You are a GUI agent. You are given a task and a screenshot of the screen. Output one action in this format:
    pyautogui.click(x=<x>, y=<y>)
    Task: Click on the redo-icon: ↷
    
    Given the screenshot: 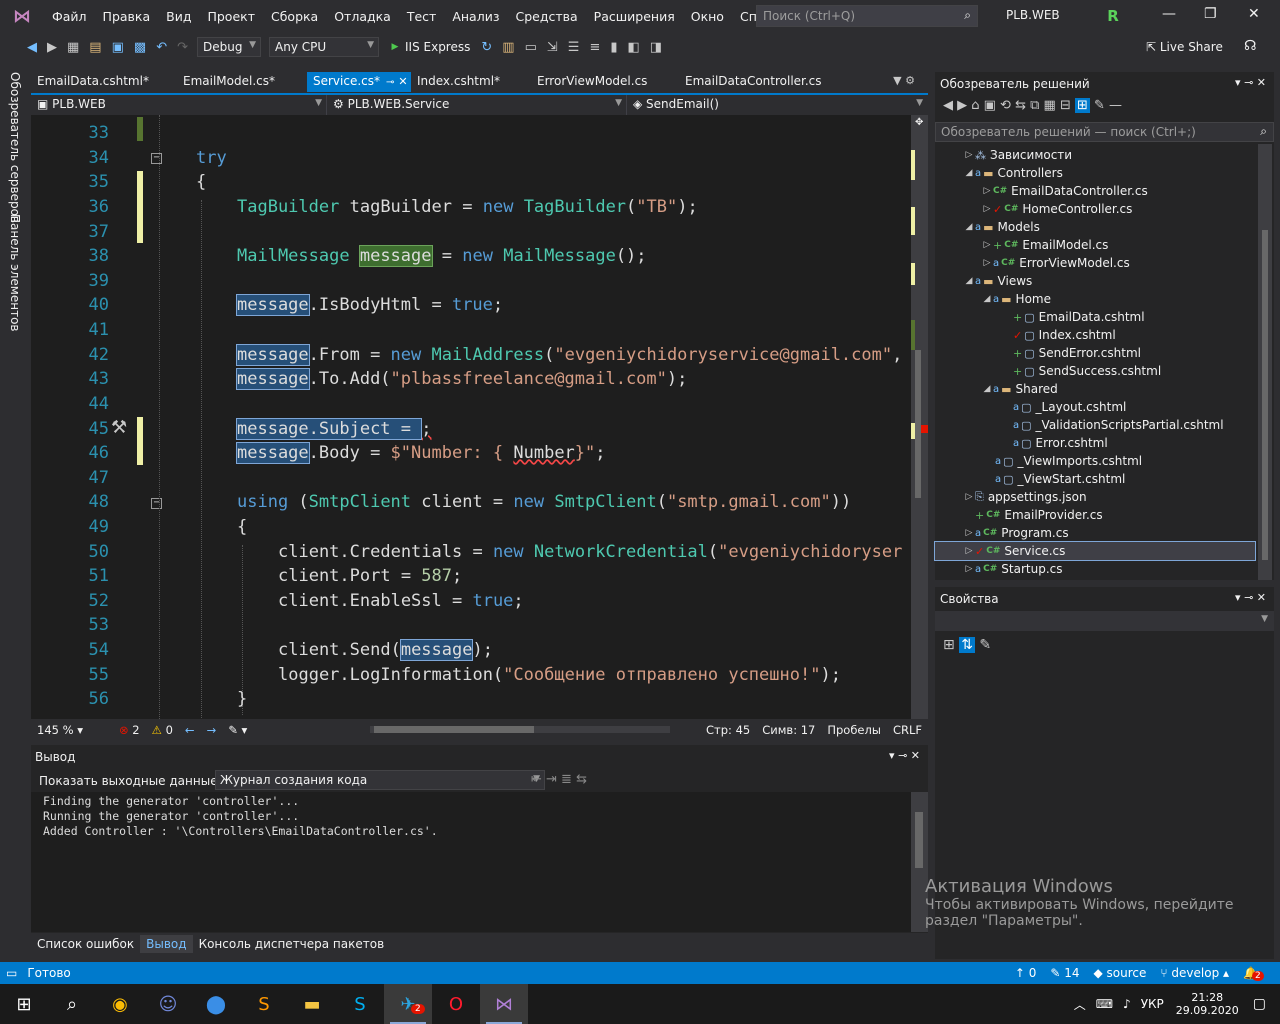 What is the action you would take?
    pyautogui.click(x=182, y=47)
    